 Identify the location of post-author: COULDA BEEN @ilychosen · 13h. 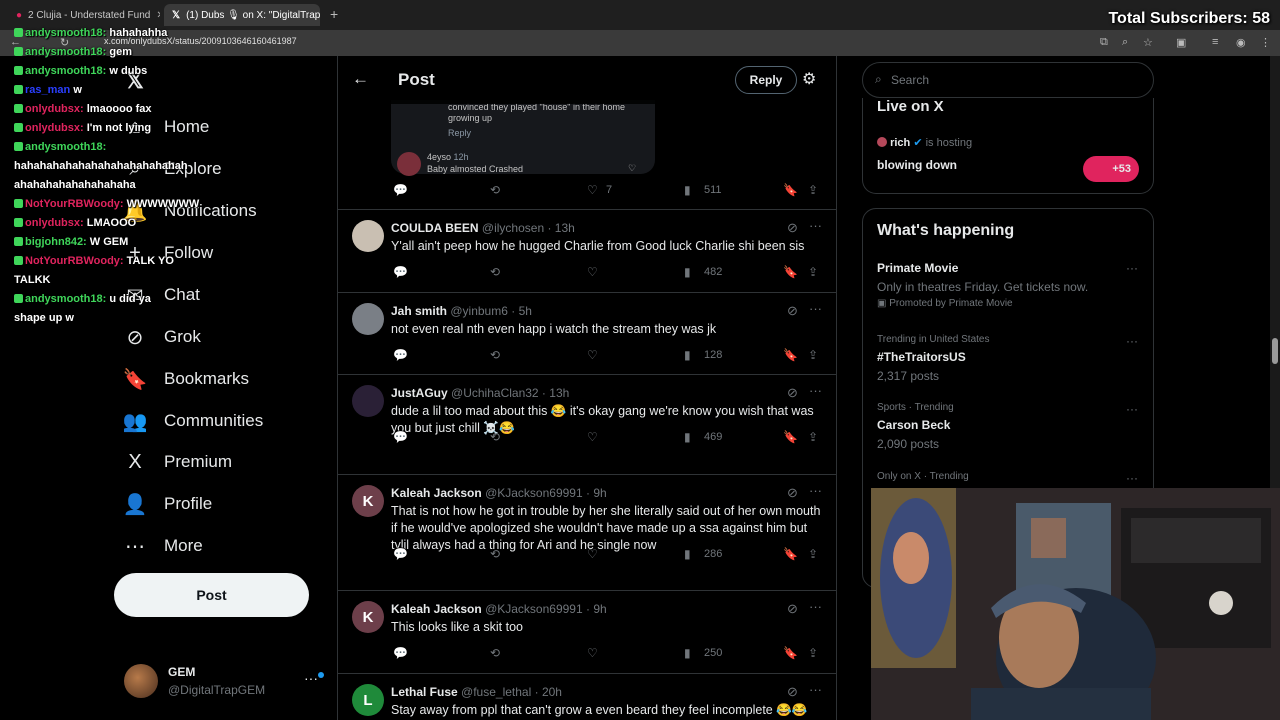
(483, 228).